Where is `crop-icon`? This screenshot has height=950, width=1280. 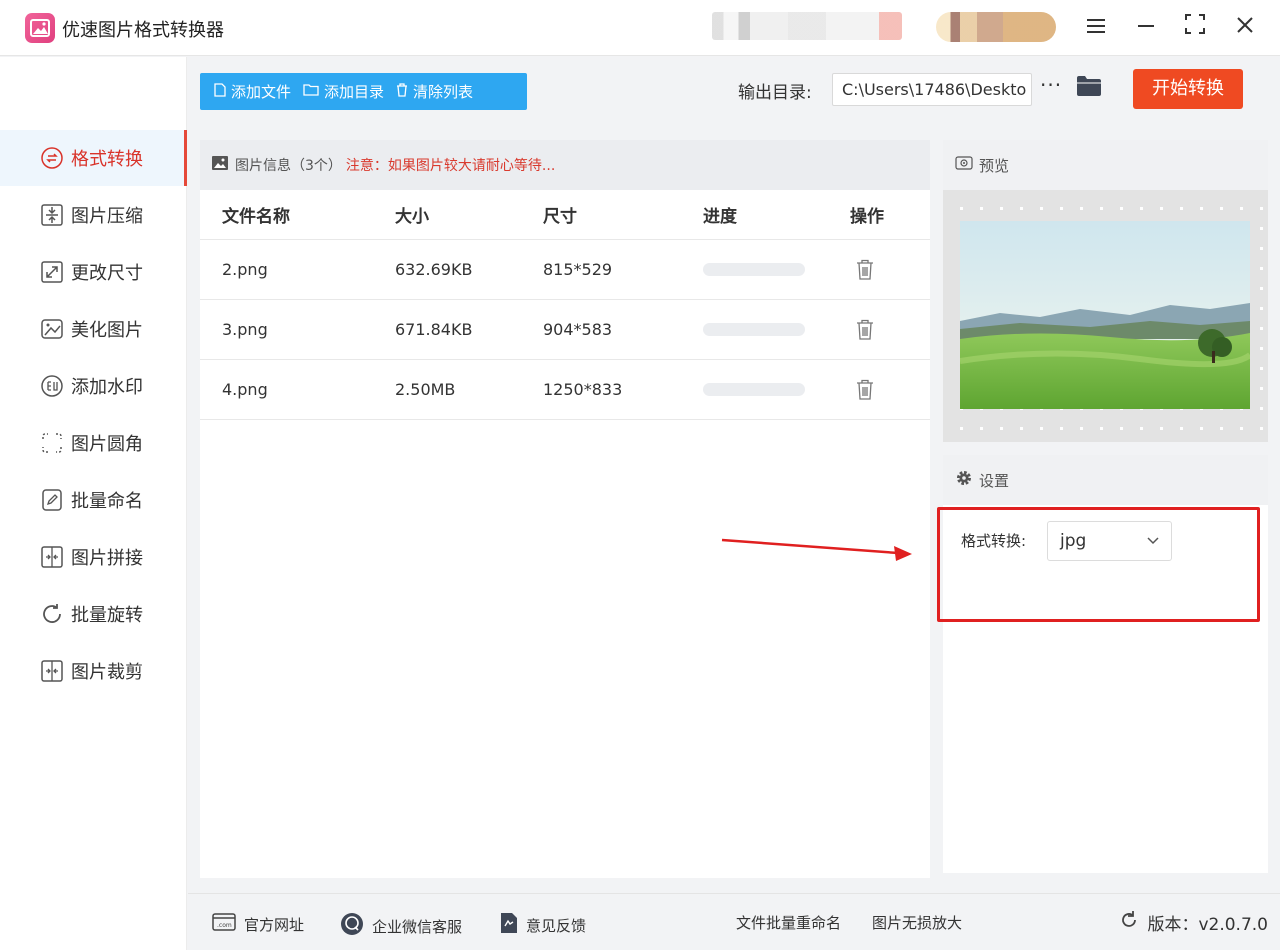 crop-icon is located at coordinates (52, 671).